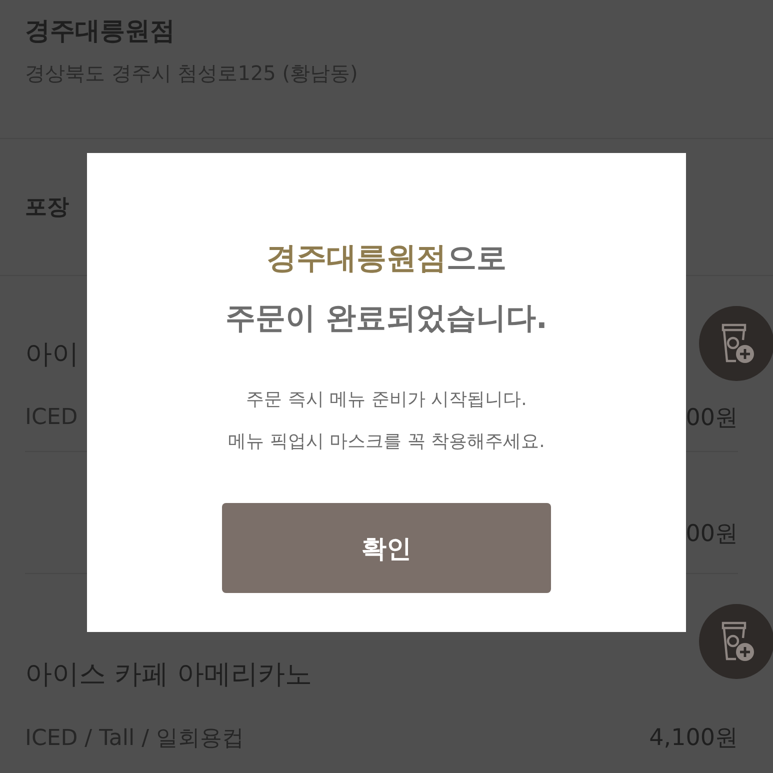 This screenshot has width=773, height=773. What do you see at coordinates (386, 548) in the screenshot?
I see `confirm-button: 확인` at bounding box center [386, 548].